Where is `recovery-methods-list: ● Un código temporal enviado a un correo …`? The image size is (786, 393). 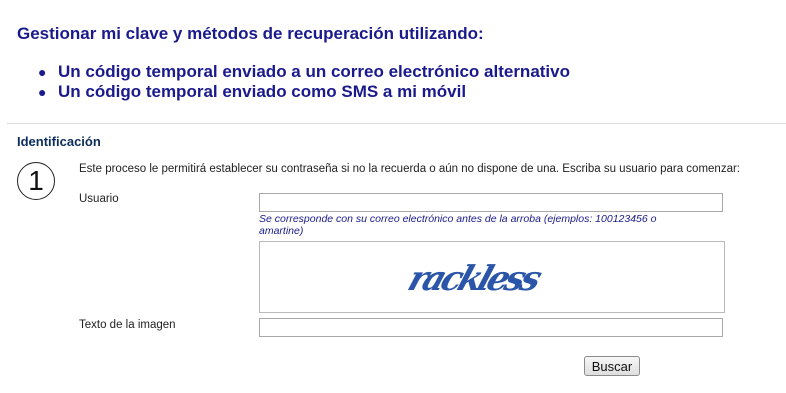 recovery-methods-list: ● Un código temporal enviado a un correo … is located at coordinates (304, 82).